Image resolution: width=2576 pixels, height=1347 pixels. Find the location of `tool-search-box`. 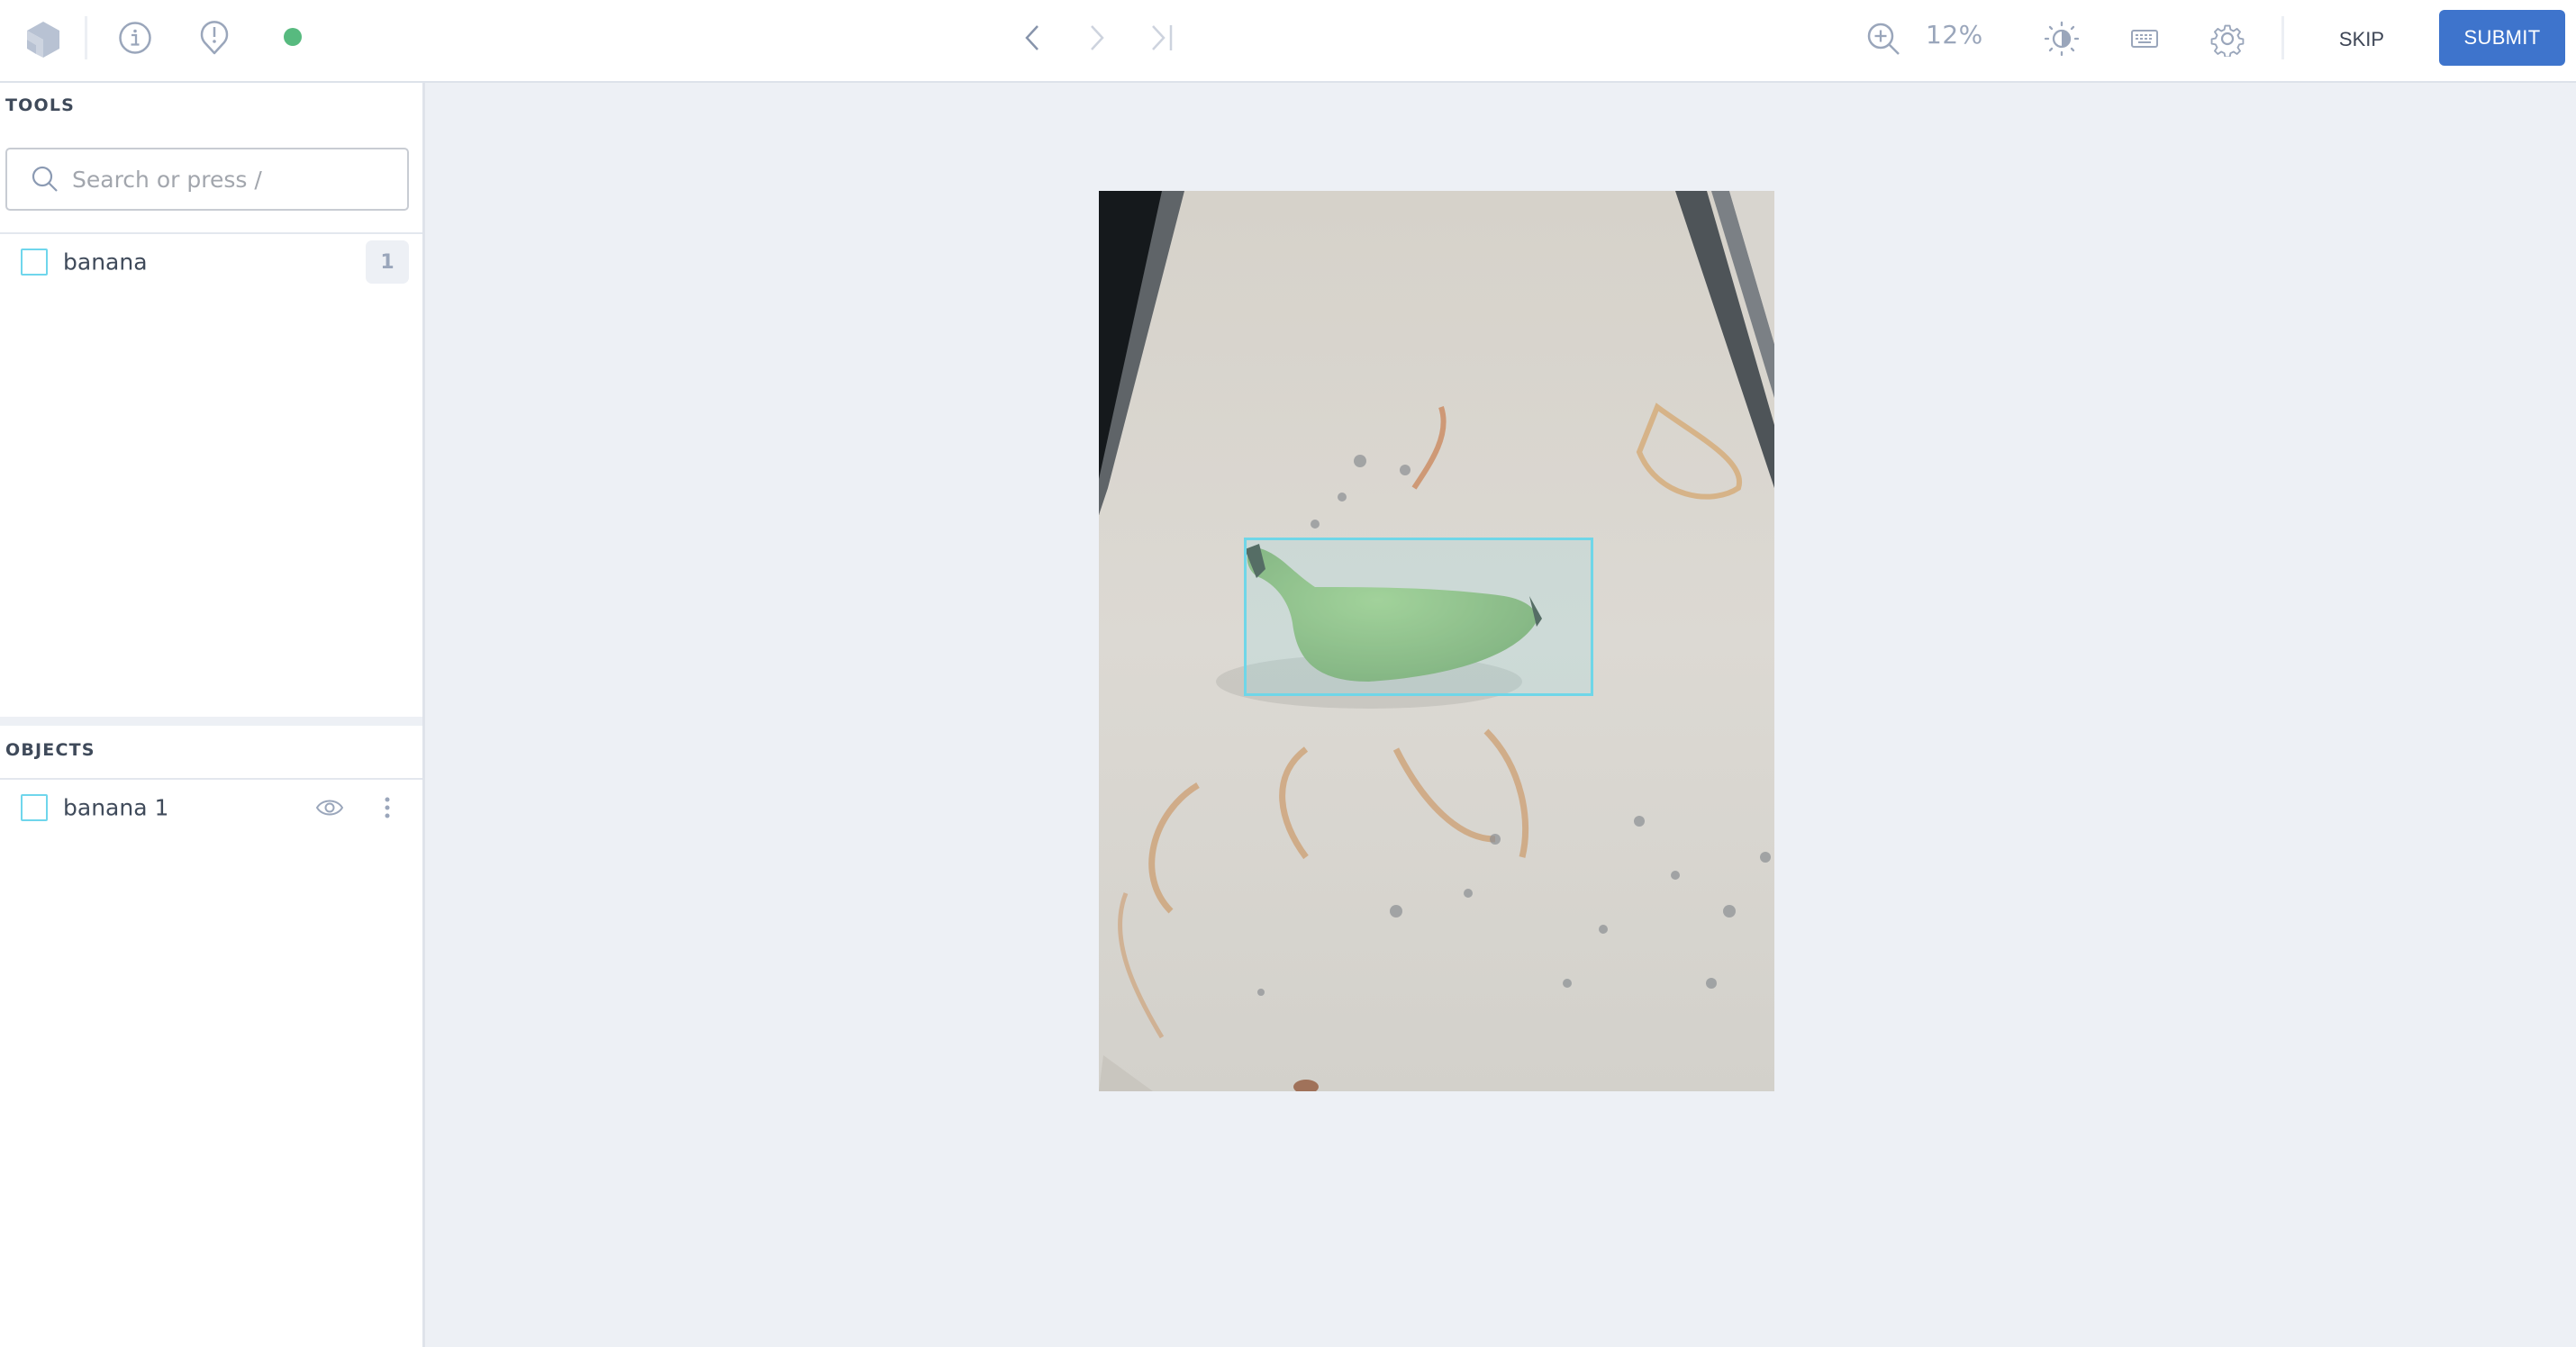

tool-search-box is located at coordinates (207, 179).